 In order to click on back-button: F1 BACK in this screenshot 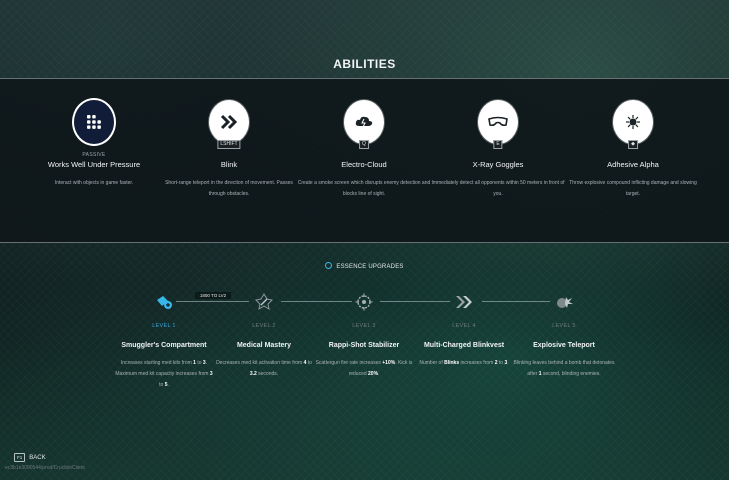, I will do `click(30, 457)`.